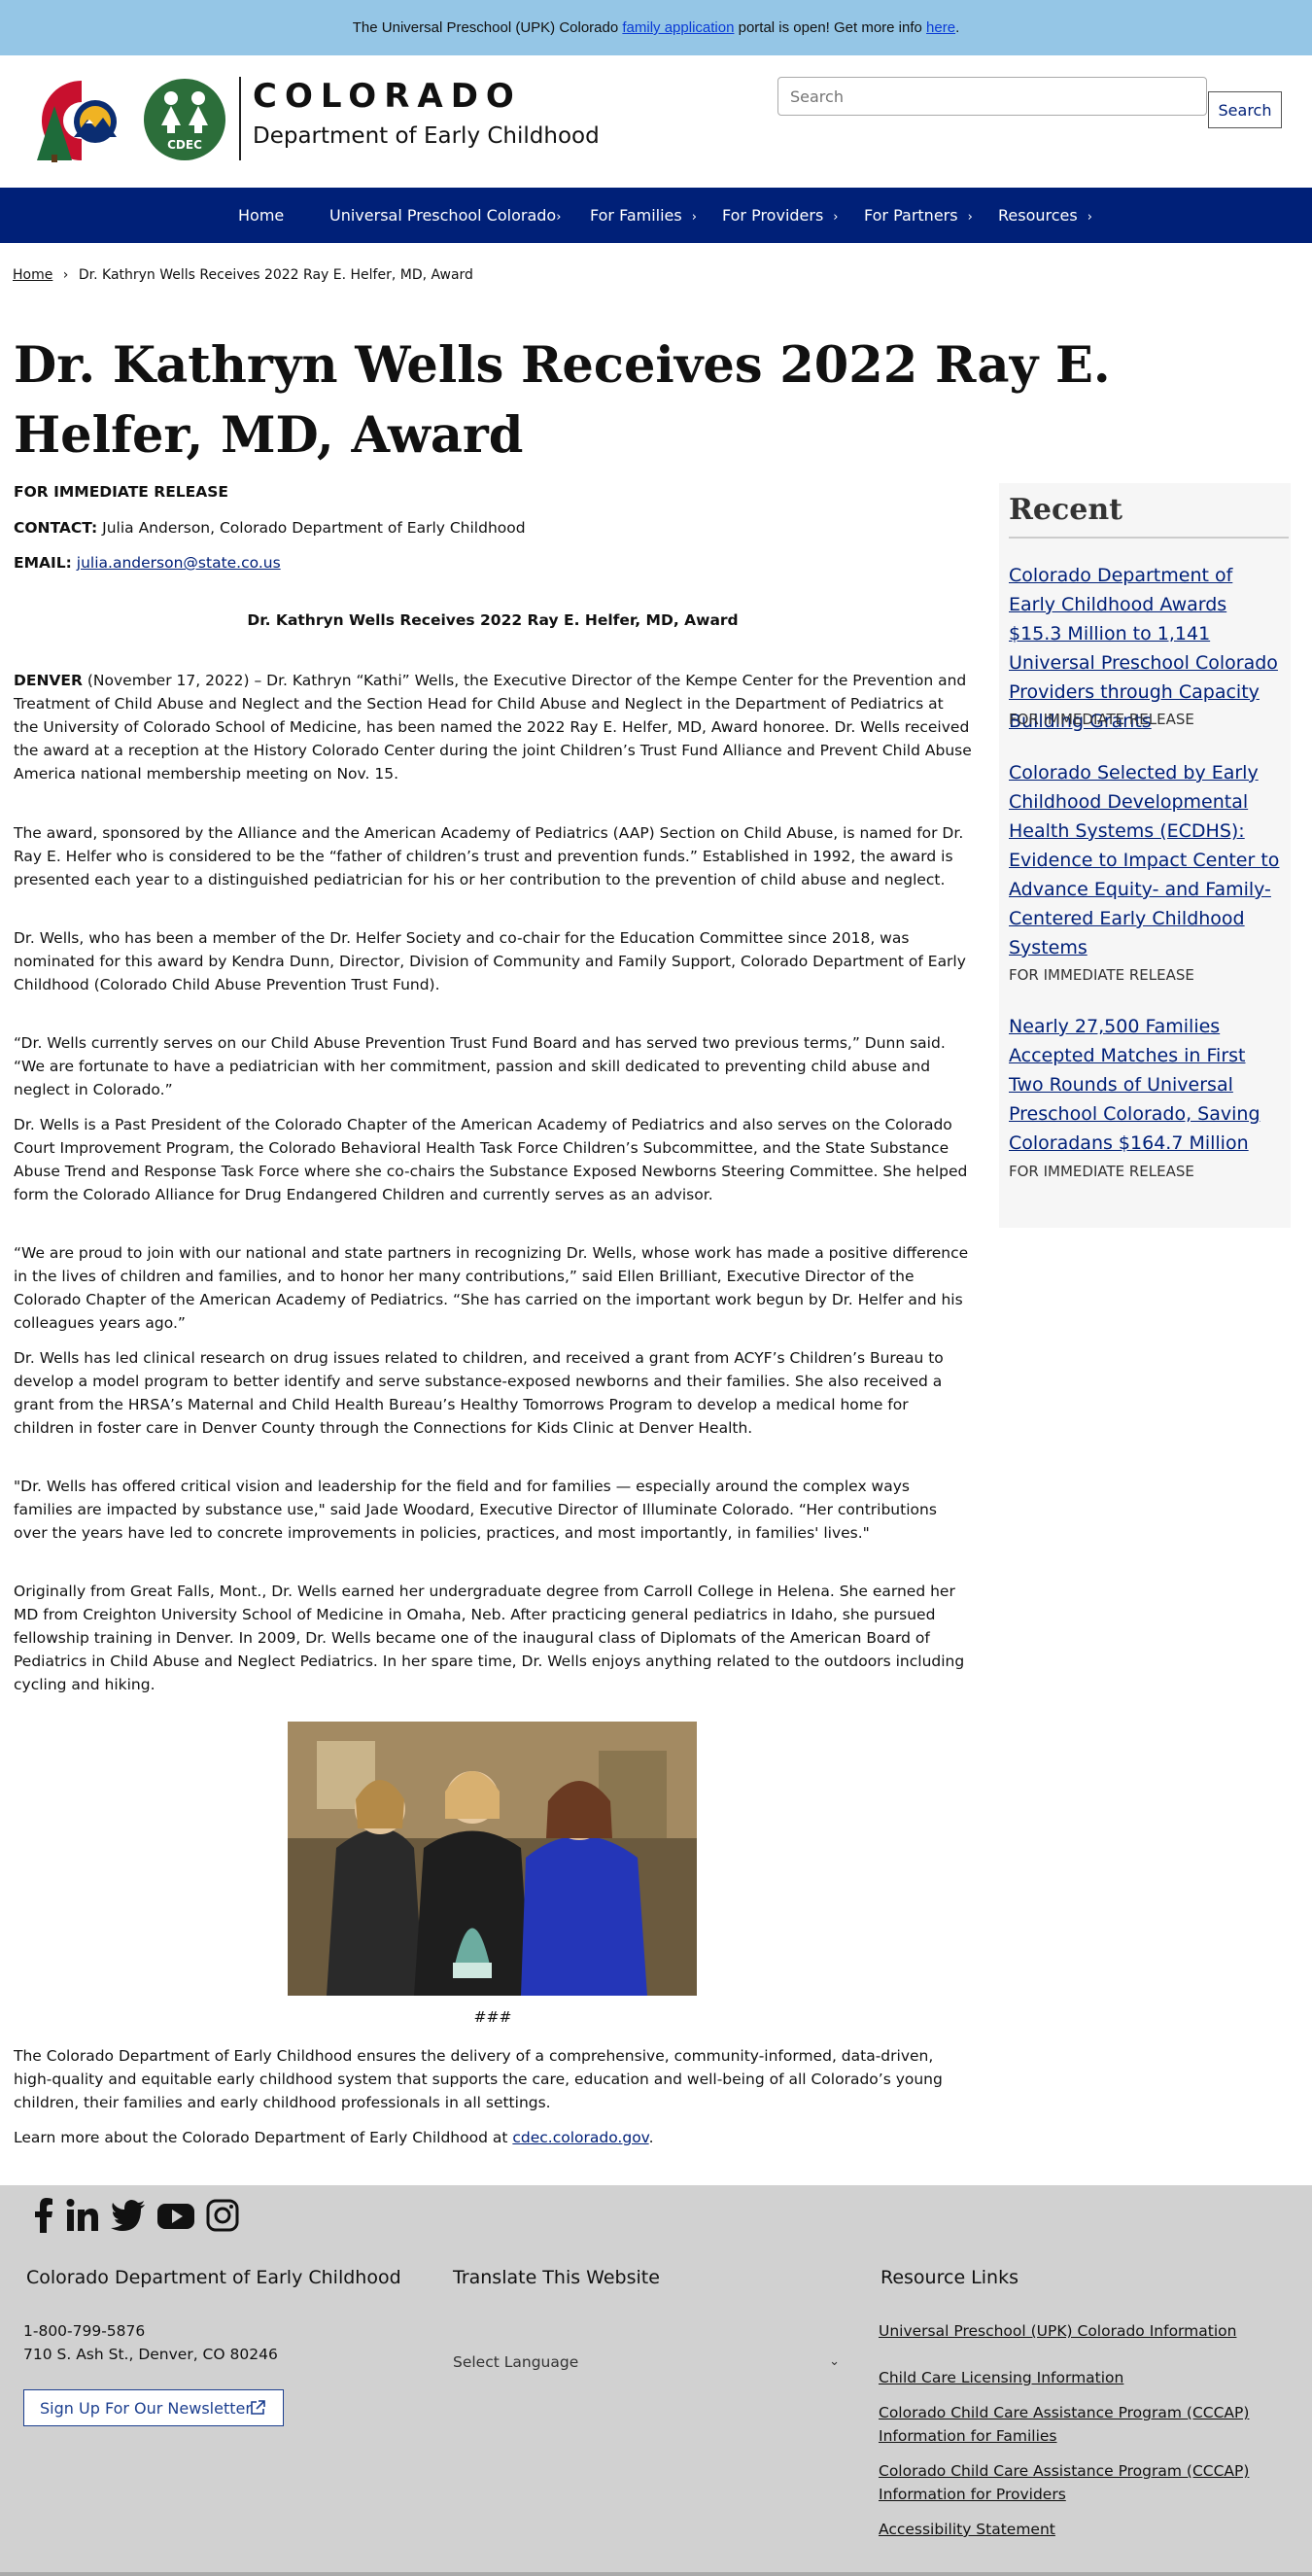 The width and height of the screenshot is (1312, 2576). Describe the element at coordinates (128, 2215) in the screenshot. I see `twitter-icon` at that location.